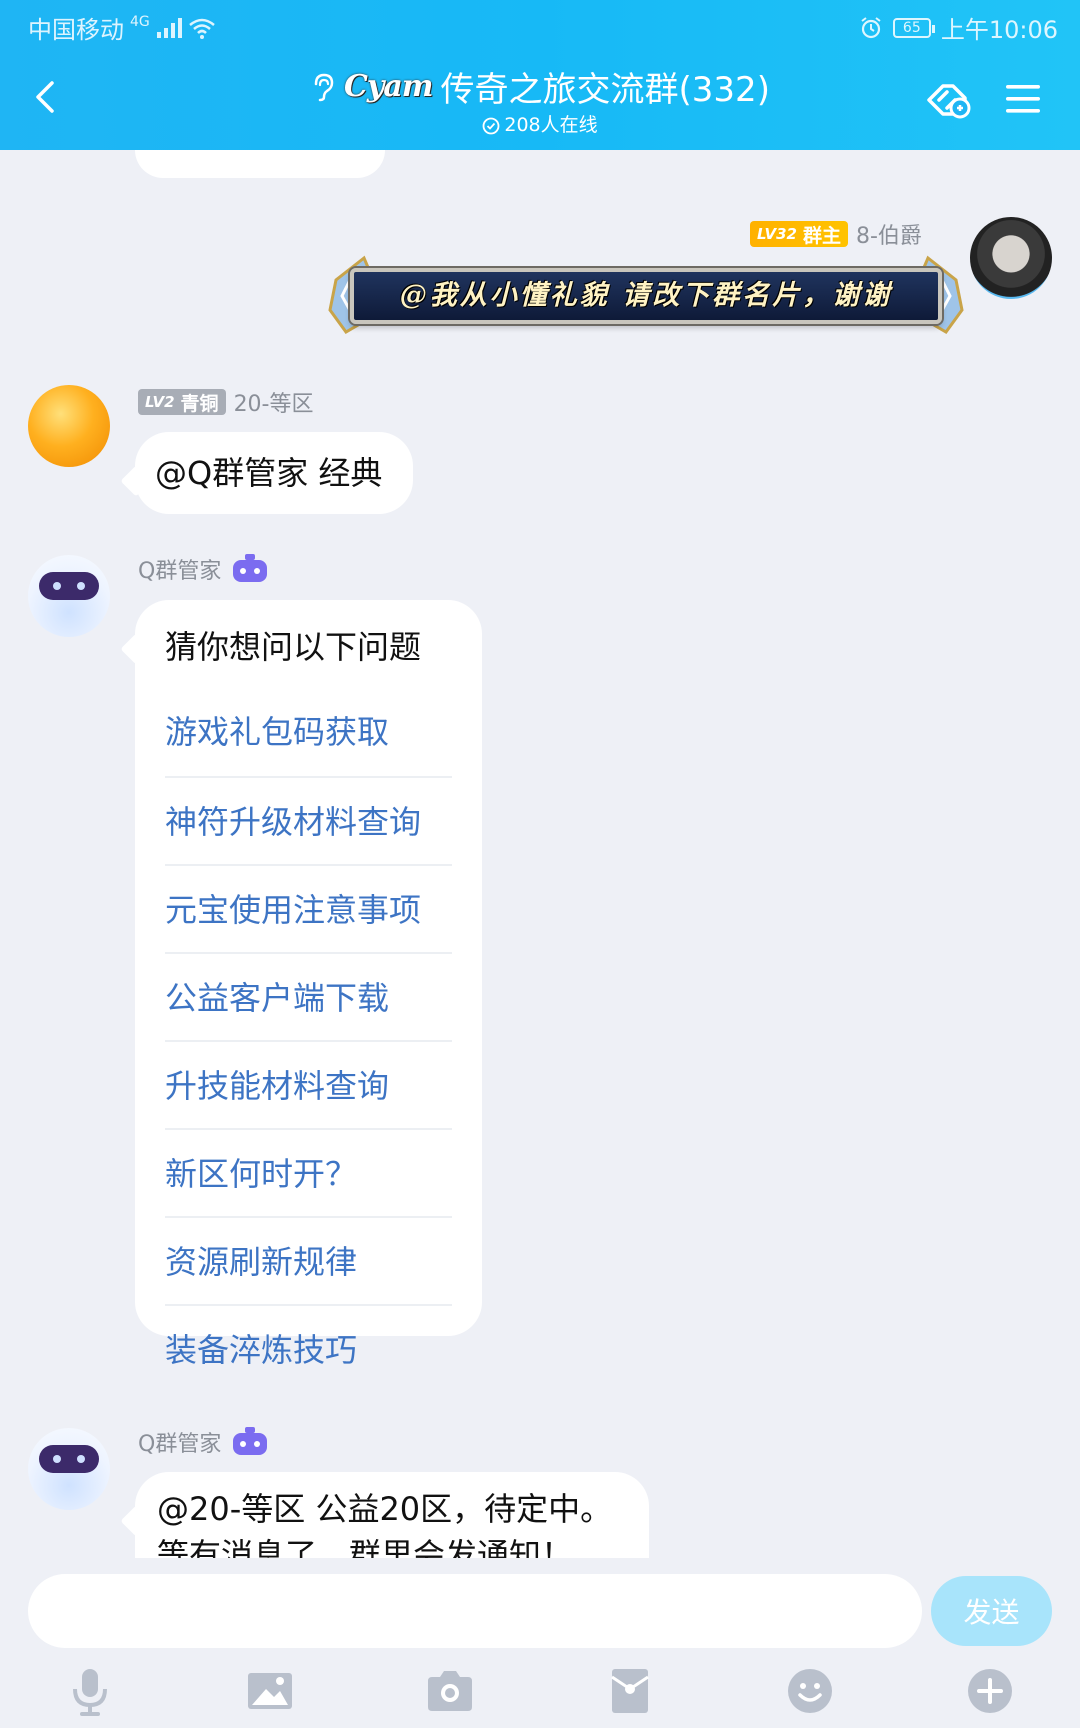 The height and width of the screenshot is (1728, 1080). What do you see at coordinates (540, 25) in the screenshot?
I see `status-bar: 中国移动 4G 65 上午10:06` at bounding box center [540, 25].